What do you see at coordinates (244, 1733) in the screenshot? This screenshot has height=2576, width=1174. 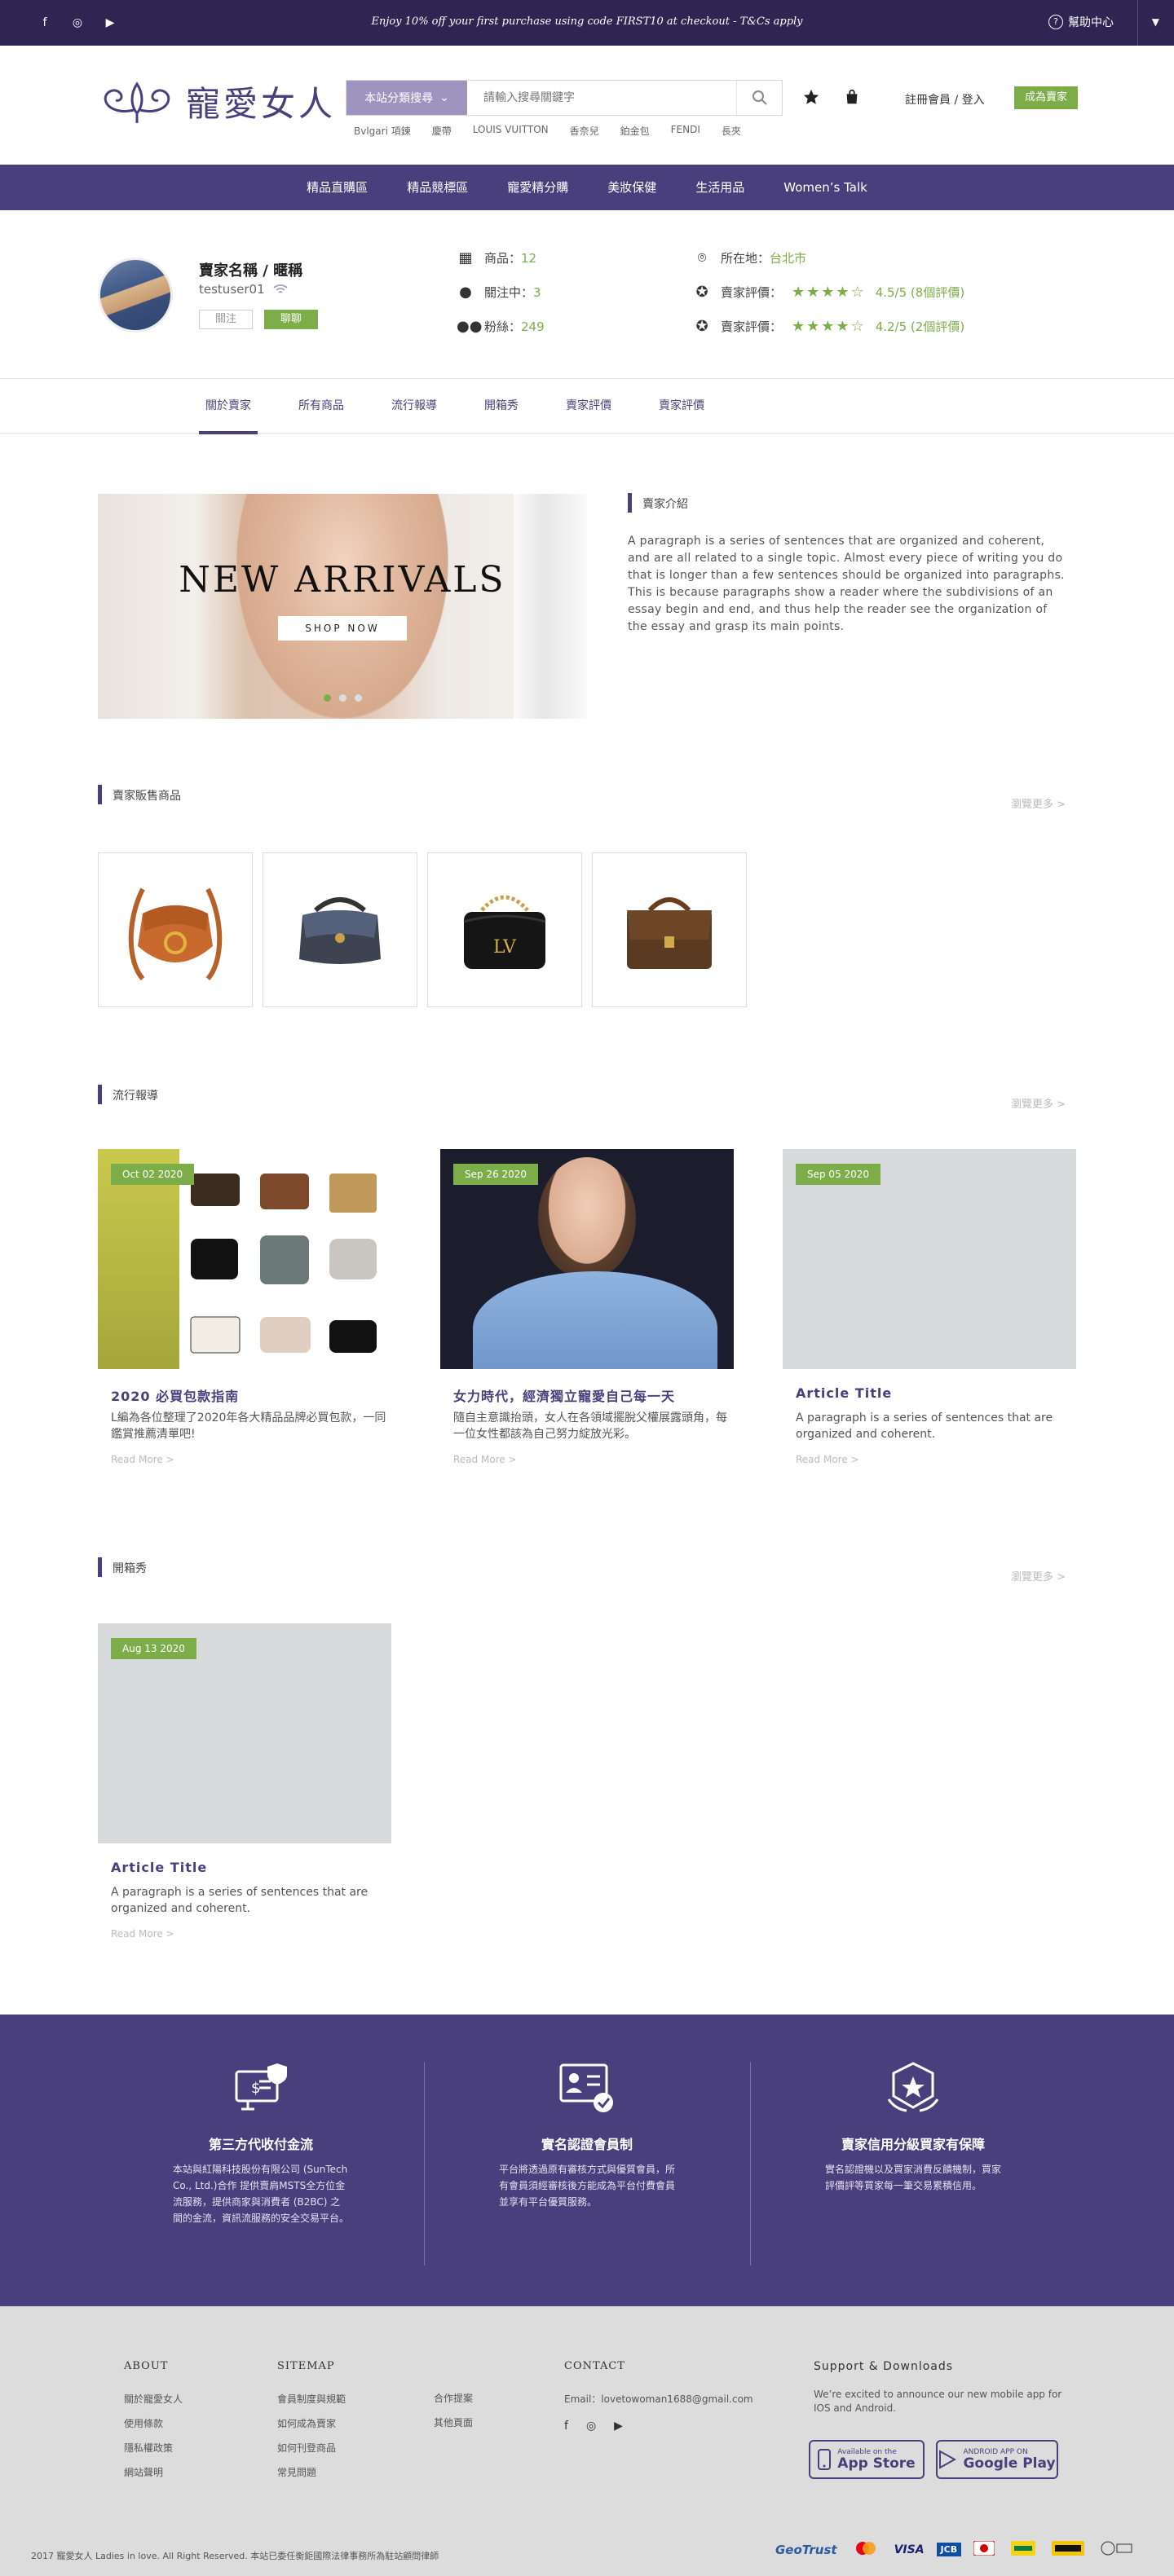 I see `article-image-placeholder: Aug 13 2020` at bounding box center [244, 1733].